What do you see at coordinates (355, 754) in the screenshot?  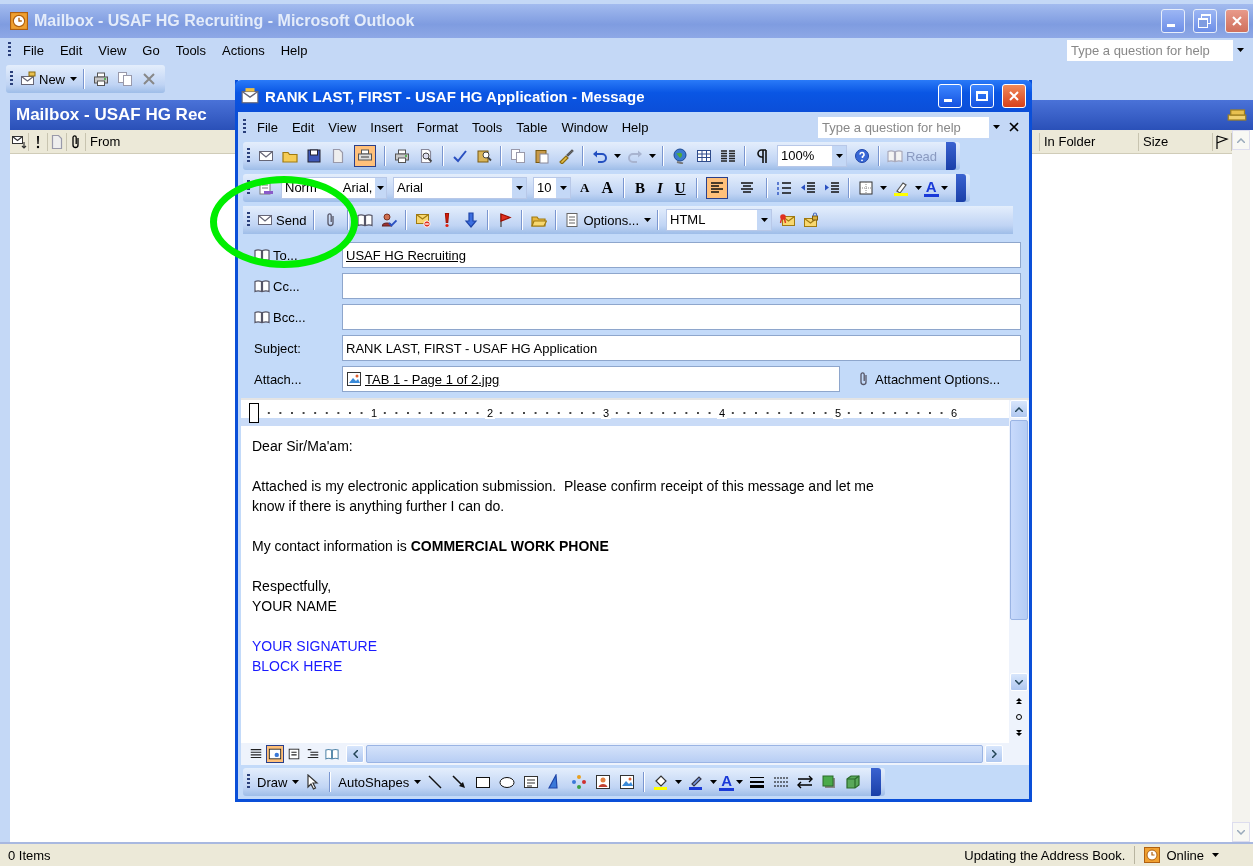 I see `arrow-left-icon` at bounding box center [355, 754].